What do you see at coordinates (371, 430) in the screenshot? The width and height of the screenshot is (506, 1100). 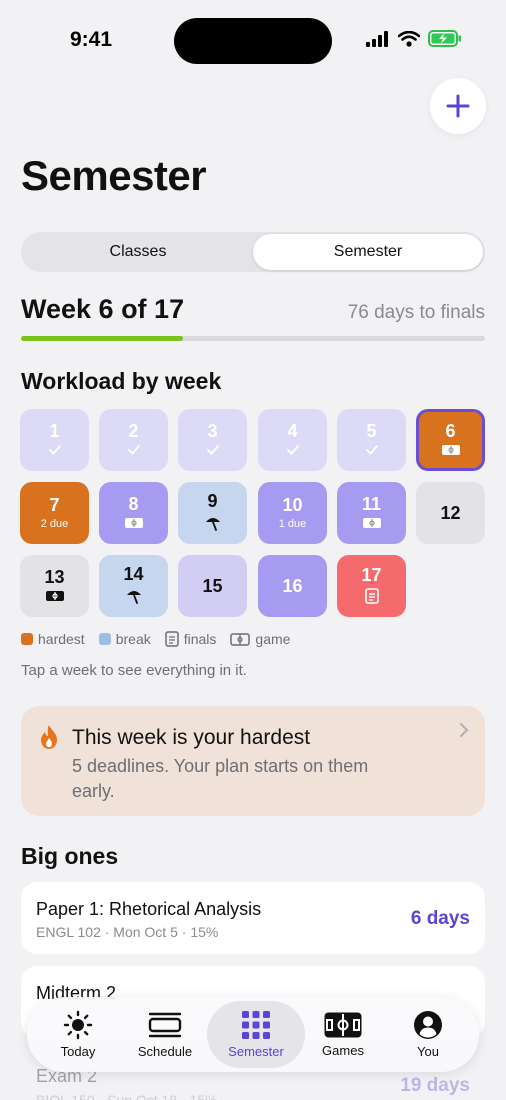 I see `week-number: 5` at bounding box center [371, 430].